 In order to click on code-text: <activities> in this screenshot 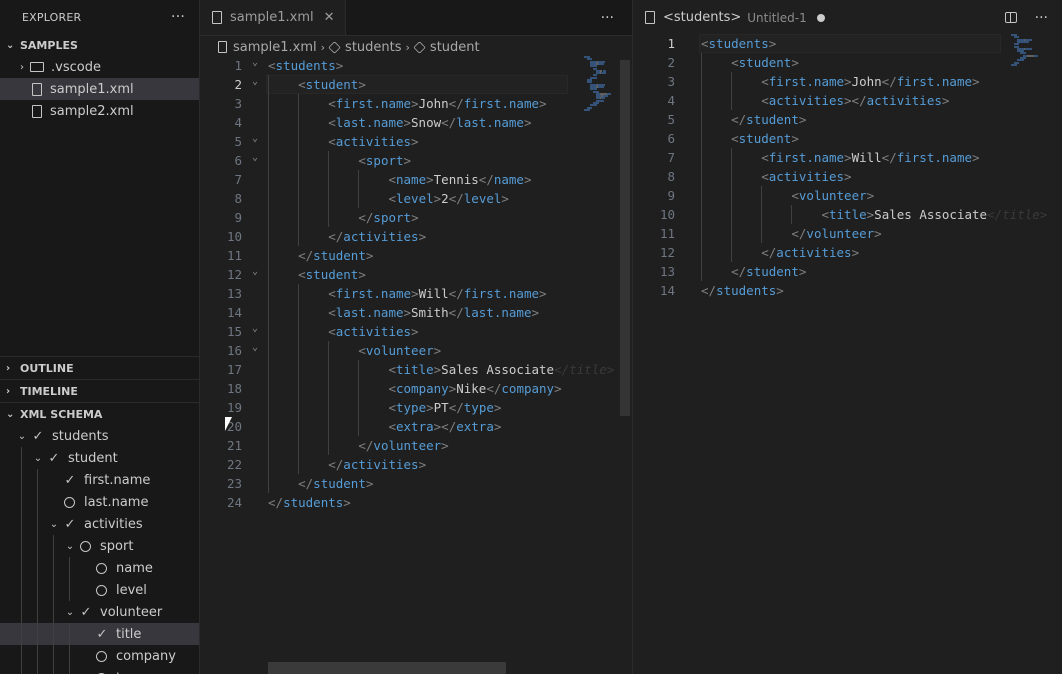, I will do `click(373, 141)`.